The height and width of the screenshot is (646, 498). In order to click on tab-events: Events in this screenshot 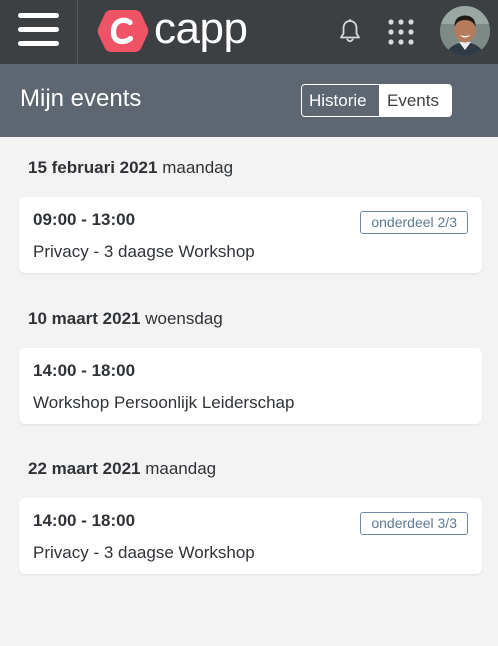, I will do `click(415, 100)`.